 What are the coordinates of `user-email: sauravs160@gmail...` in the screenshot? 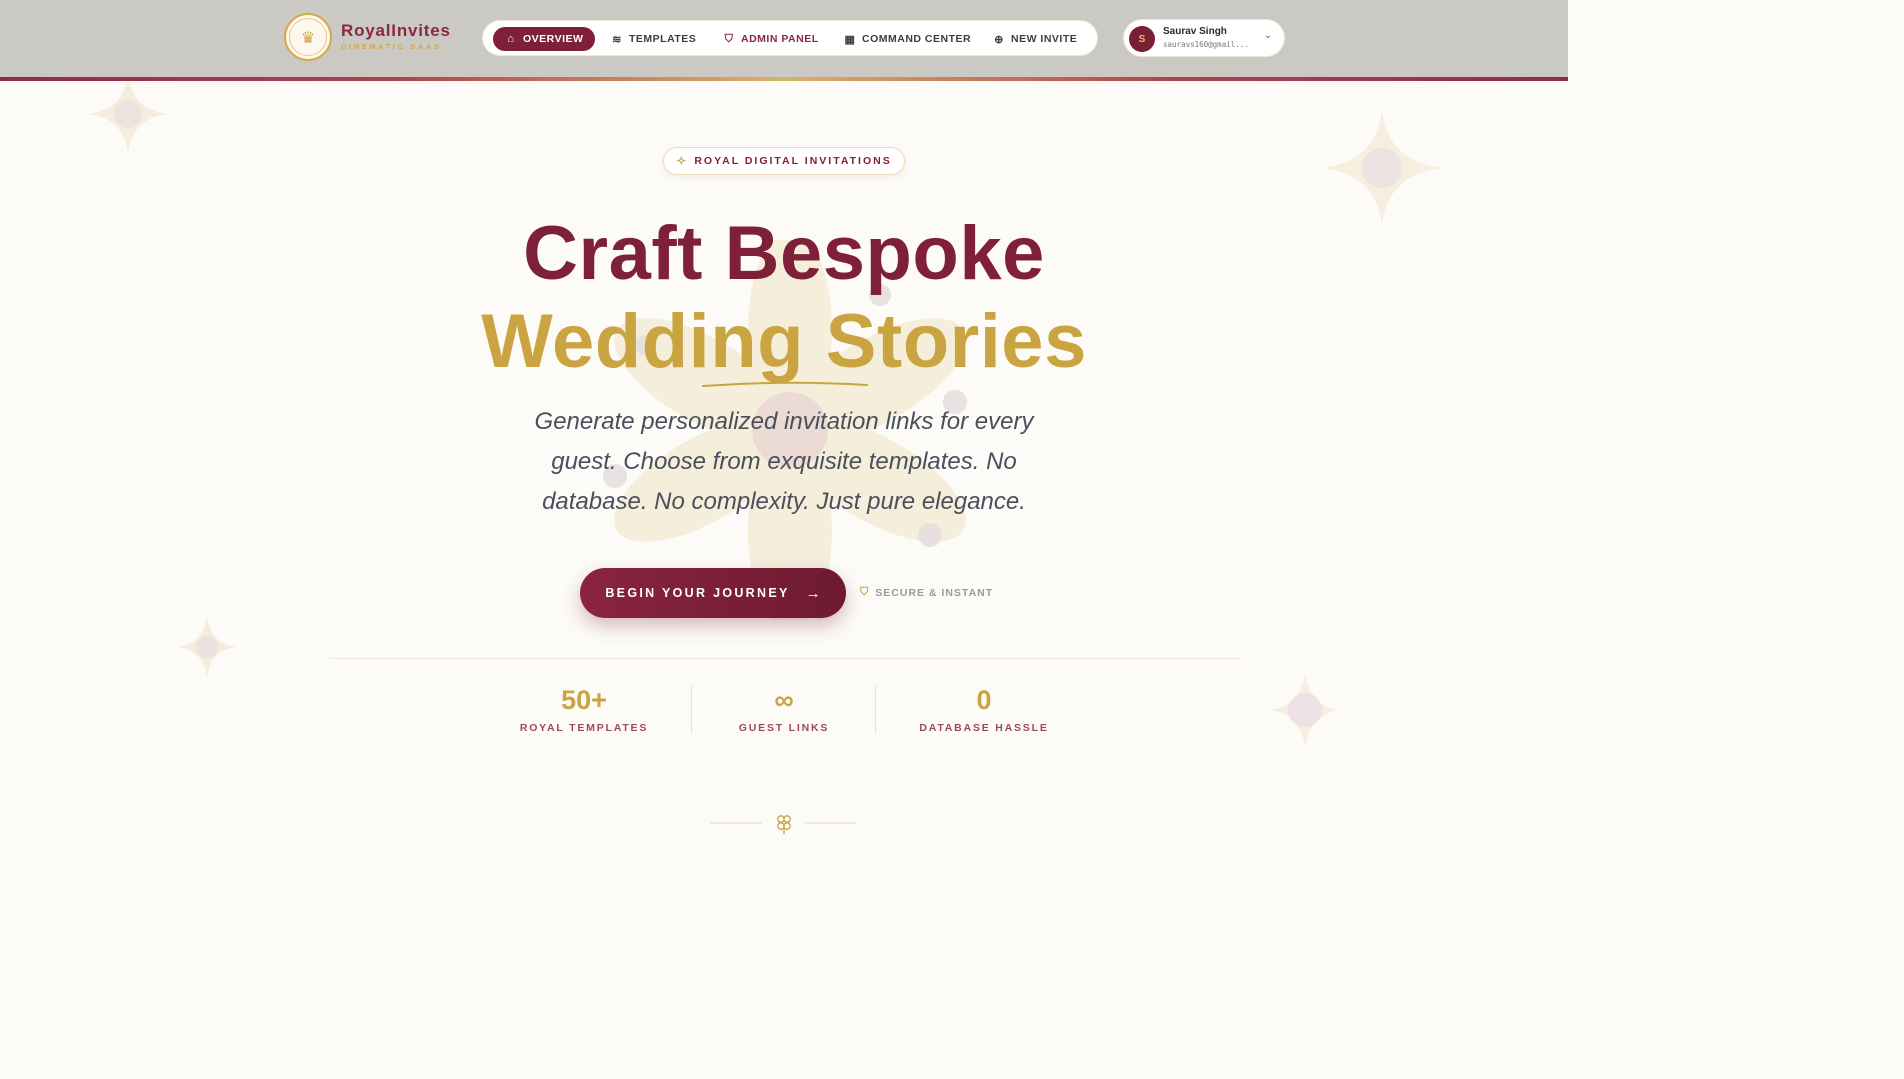 It's located at (1206, 44).